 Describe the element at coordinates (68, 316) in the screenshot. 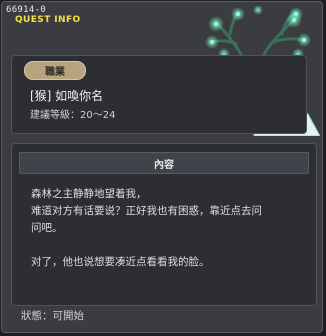

I see `status-value: 可開始` at that location.